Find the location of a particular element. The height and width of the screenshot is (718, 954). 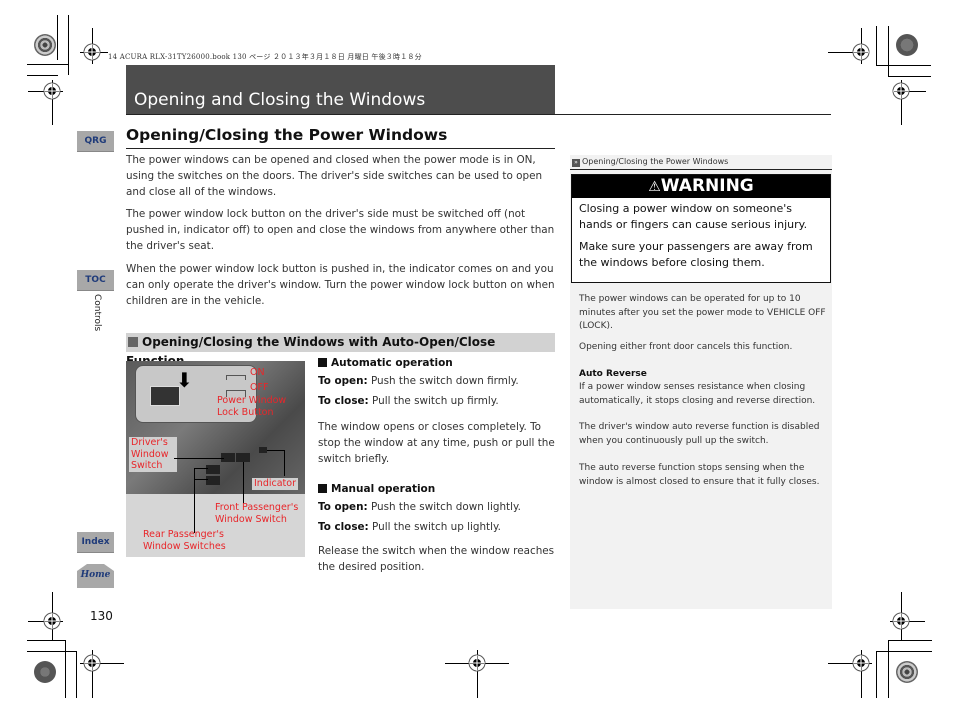

page-number: 130 is located at coordinates (101, 616).